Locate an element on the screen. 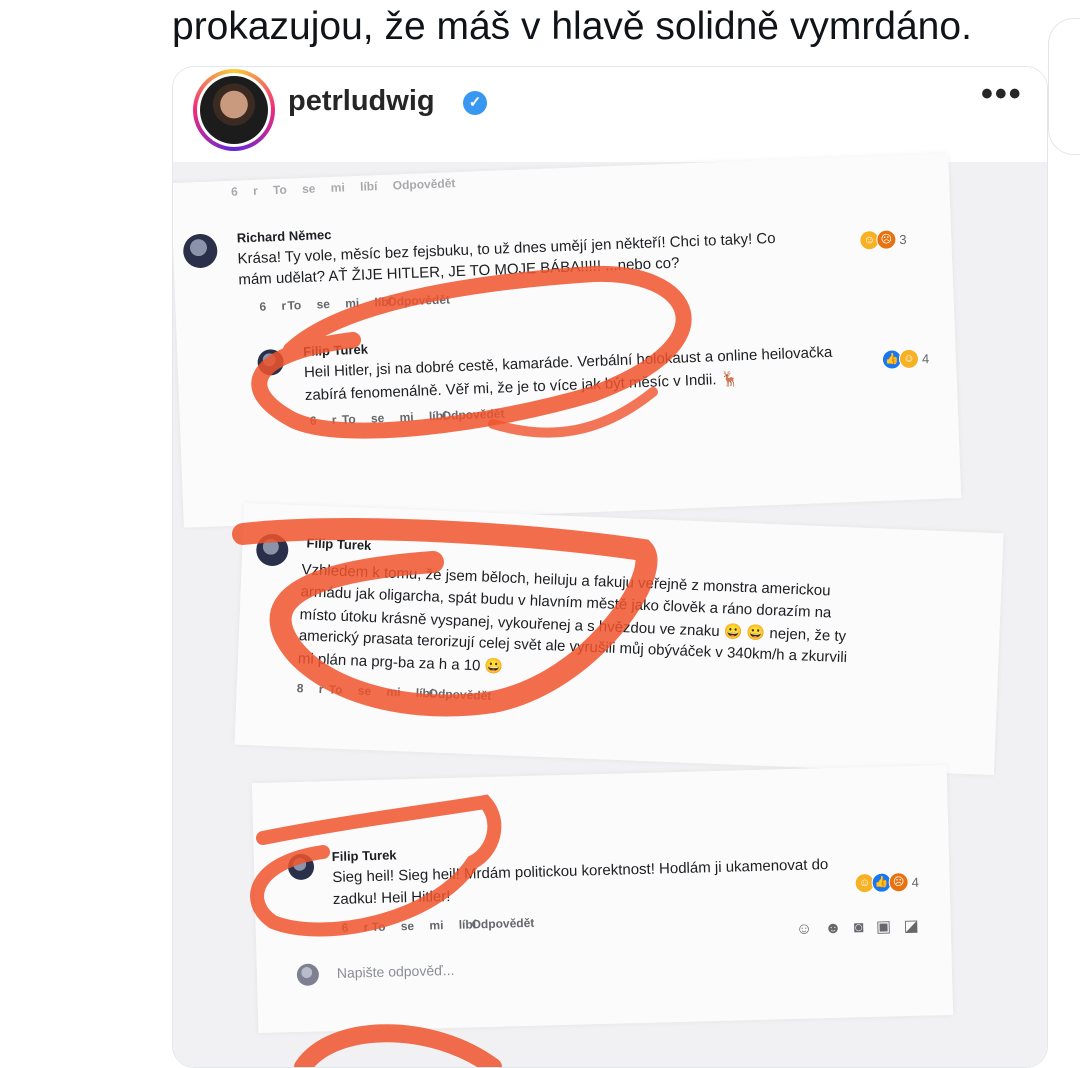 The height and width of the screenshot is (1068, 1080). avatar-photo is located at coordinates (234, 110).